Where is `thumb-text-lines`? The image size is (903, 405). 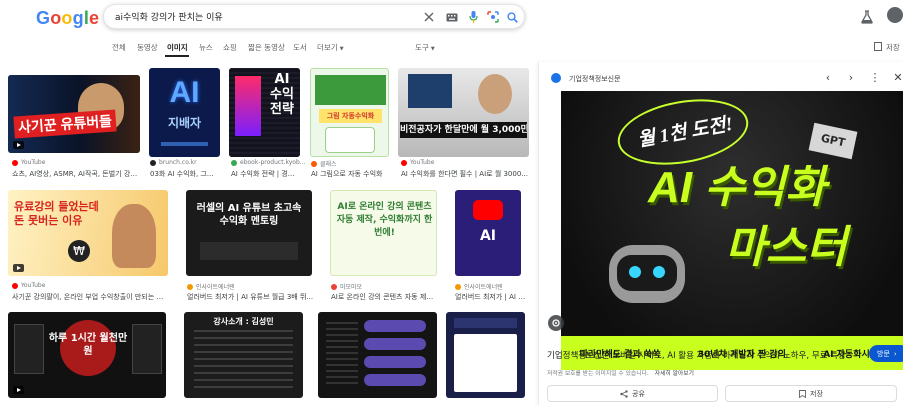 thumb-text-lines is located at coordinates (243, 360).